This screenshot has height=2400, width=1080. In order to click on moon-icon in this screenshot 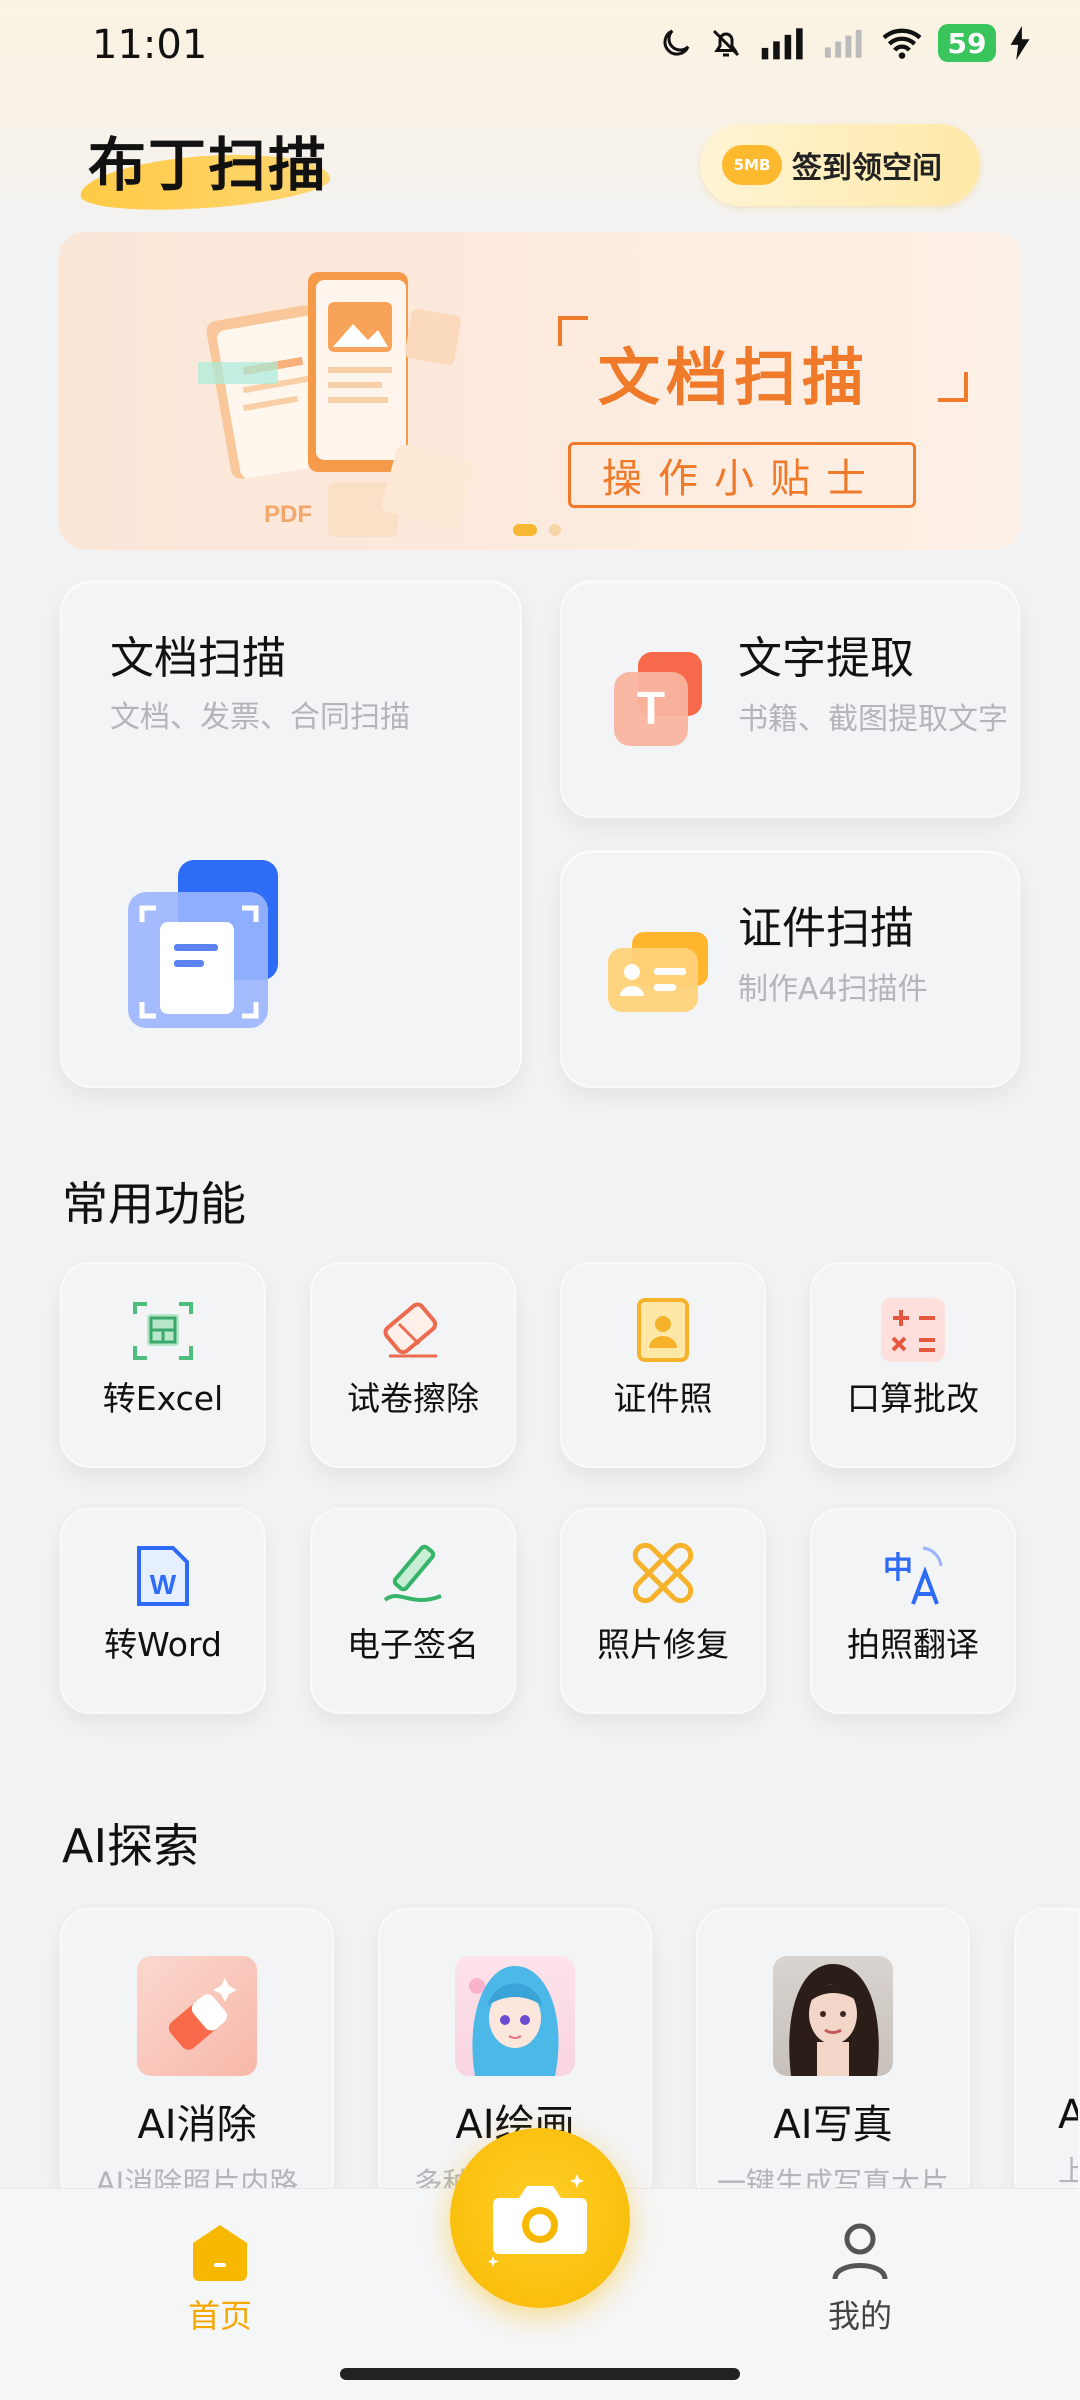, I will do `click(676, 42)`.